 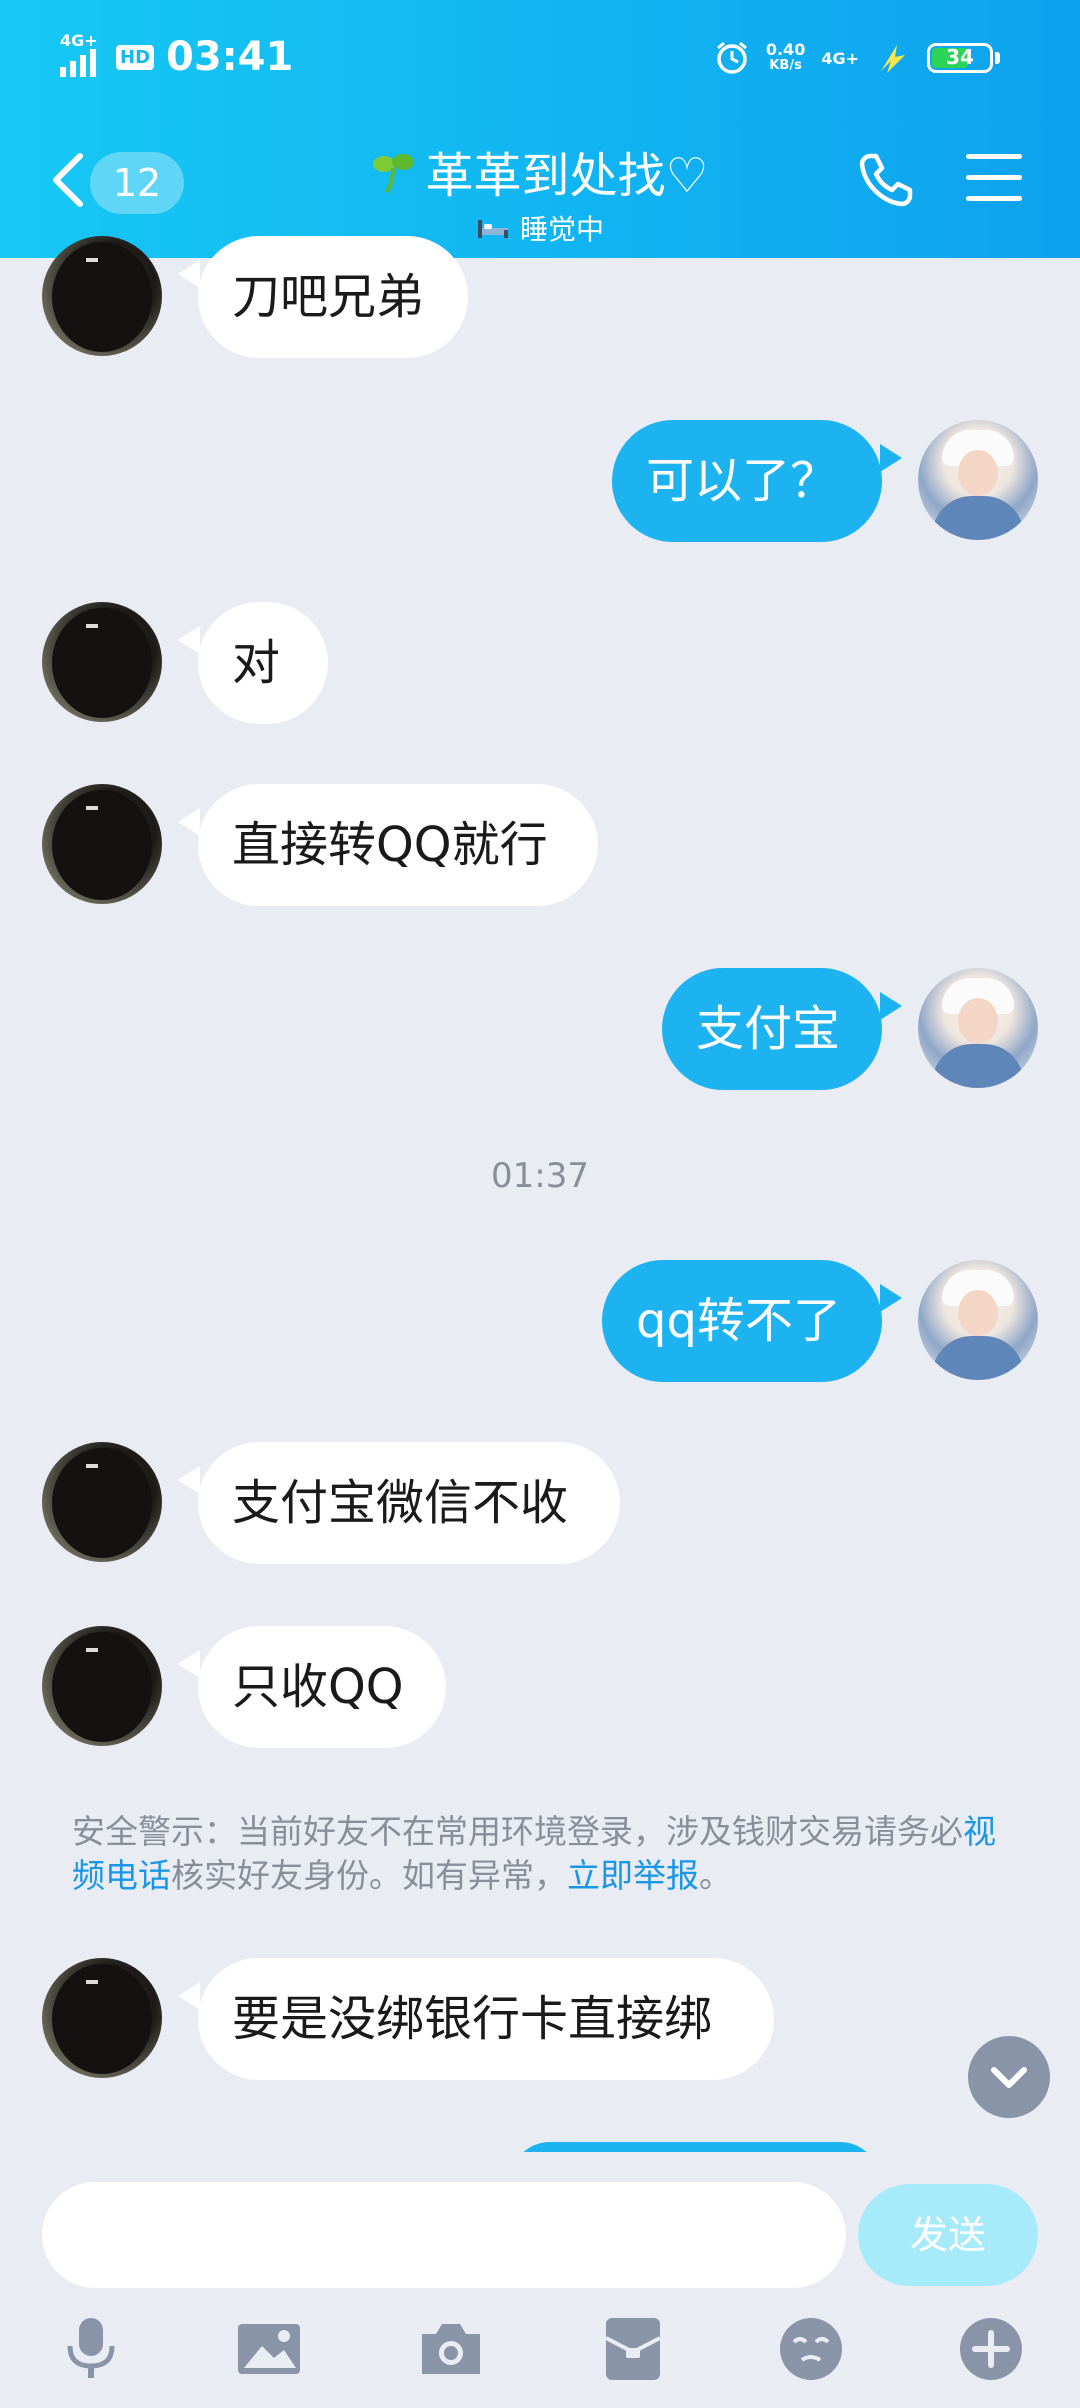 What do you see at coordinates (492, 229) in the screenshot?
I see `bed-icon` at bounding box center [492, 229].